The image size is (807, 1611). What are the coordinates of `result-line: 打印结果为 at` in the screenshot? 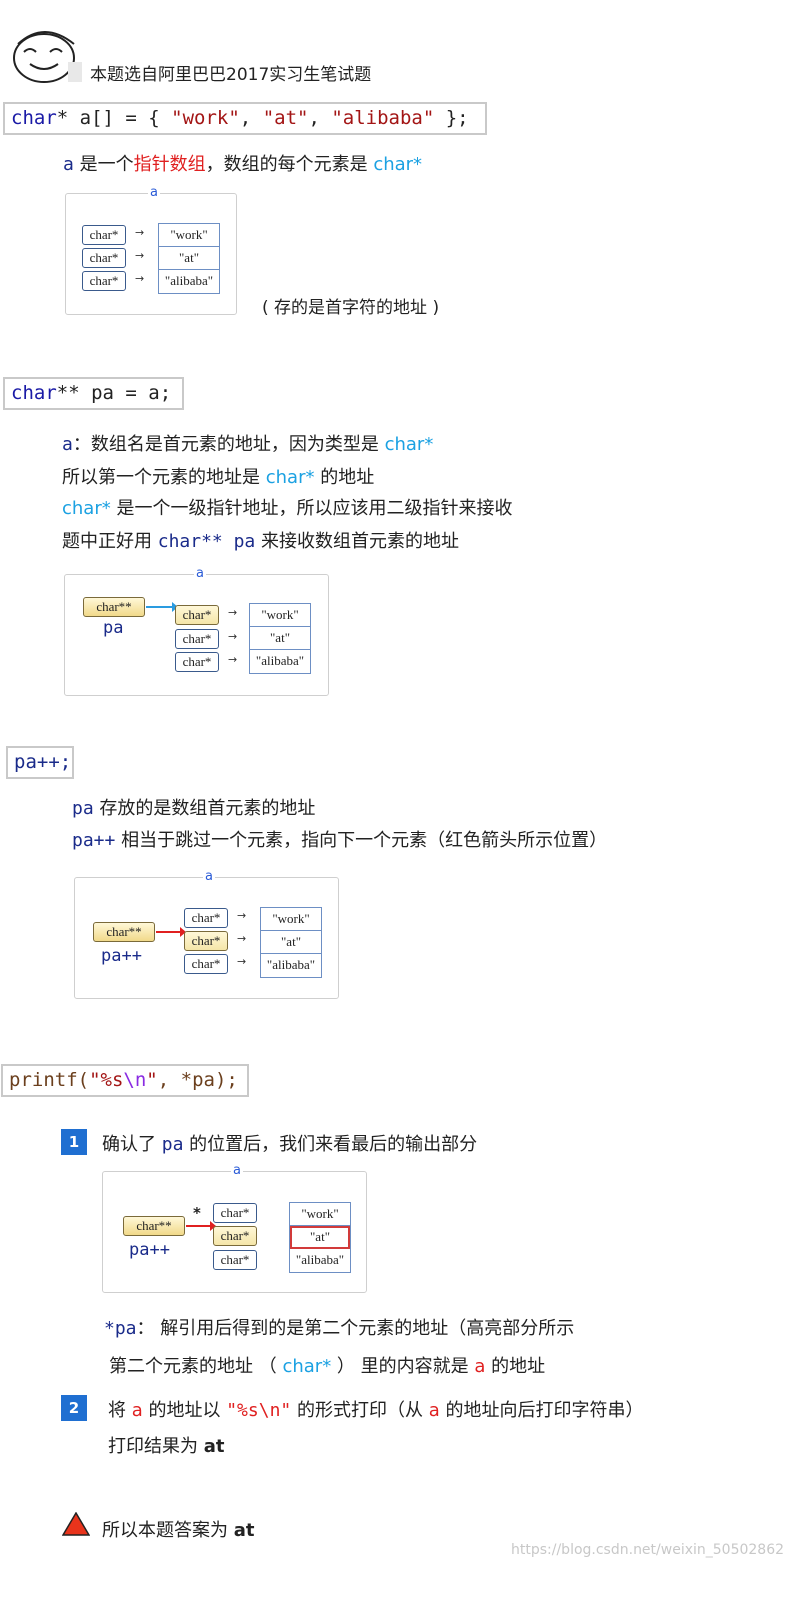 It's located at (166, 1445).